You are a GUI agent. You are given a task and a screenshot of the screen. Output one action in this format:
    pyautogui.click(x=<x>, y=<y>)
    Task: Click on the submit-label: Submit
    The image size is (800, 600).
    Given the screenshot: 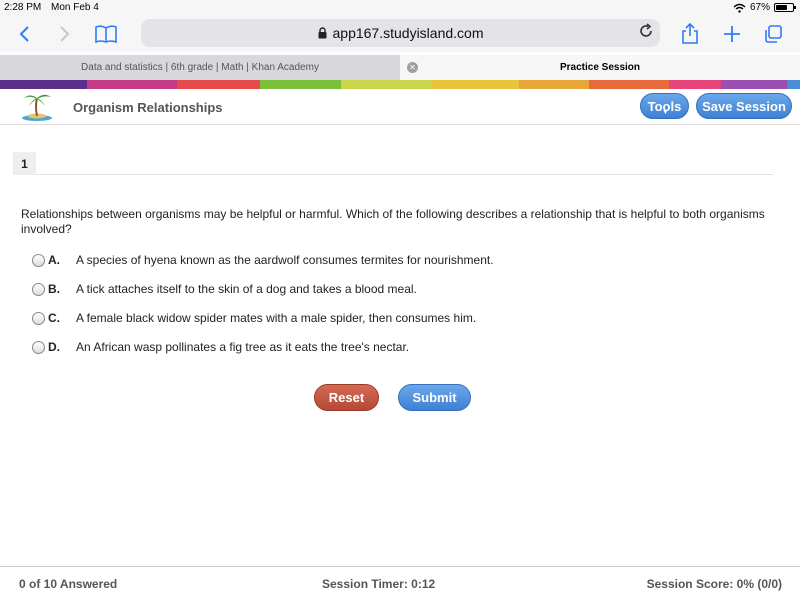 What is the action you would take?
    pyautogui.click(x=434, y=397)
    